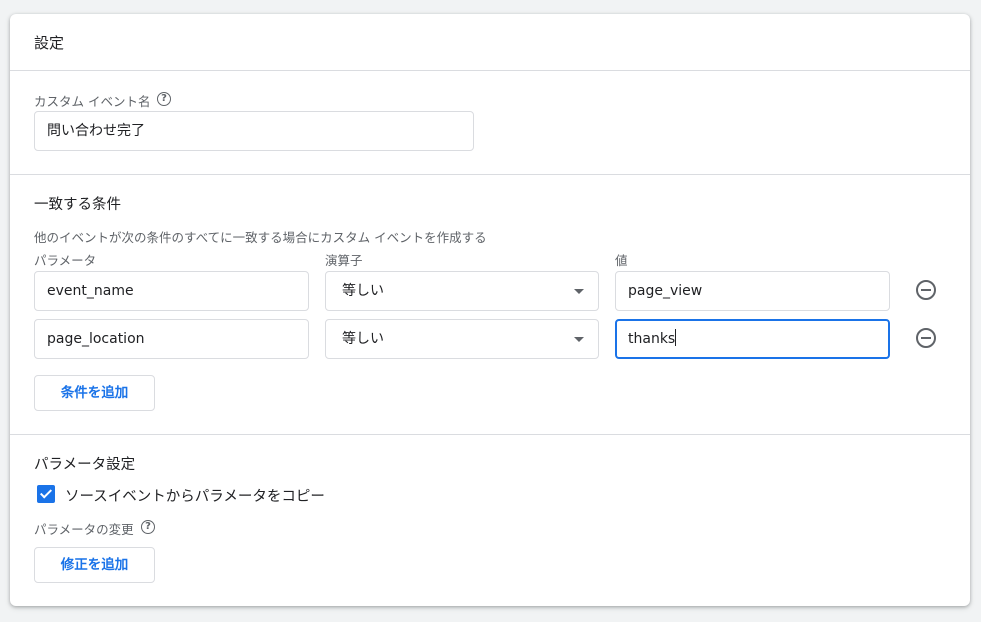 The image size is (981, 622). What do you see at coordinates (94, 393) in the screenshot?
I see `add-condition-button: 条件を追加` at bounding box center [94, 393].